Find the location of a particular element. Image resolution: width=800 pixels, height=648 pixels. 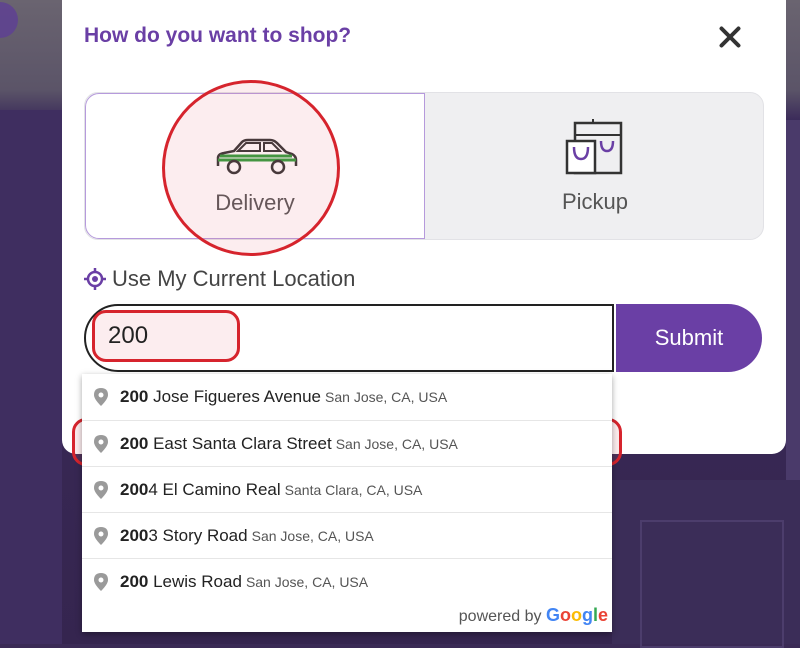

use-current-location-link: Use My Current Location is located at coordinates (219, 279).